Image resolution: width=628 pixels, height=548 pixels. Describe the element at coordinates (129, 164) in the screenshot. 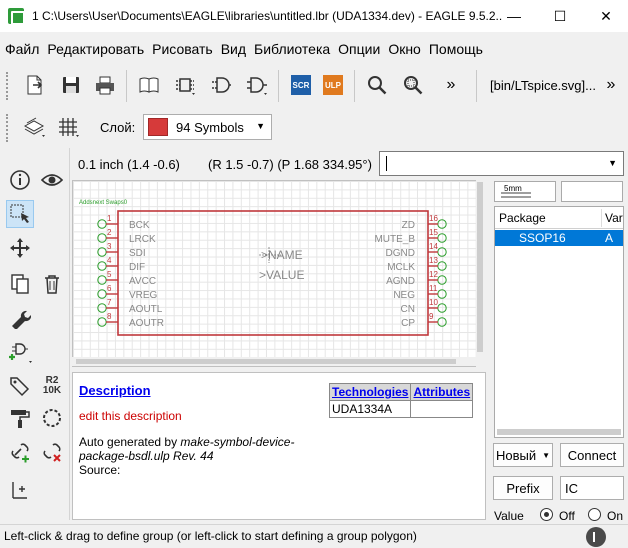

I see `grid-coordinates: 0.1 inch (1.4 -0.6)` at that location.